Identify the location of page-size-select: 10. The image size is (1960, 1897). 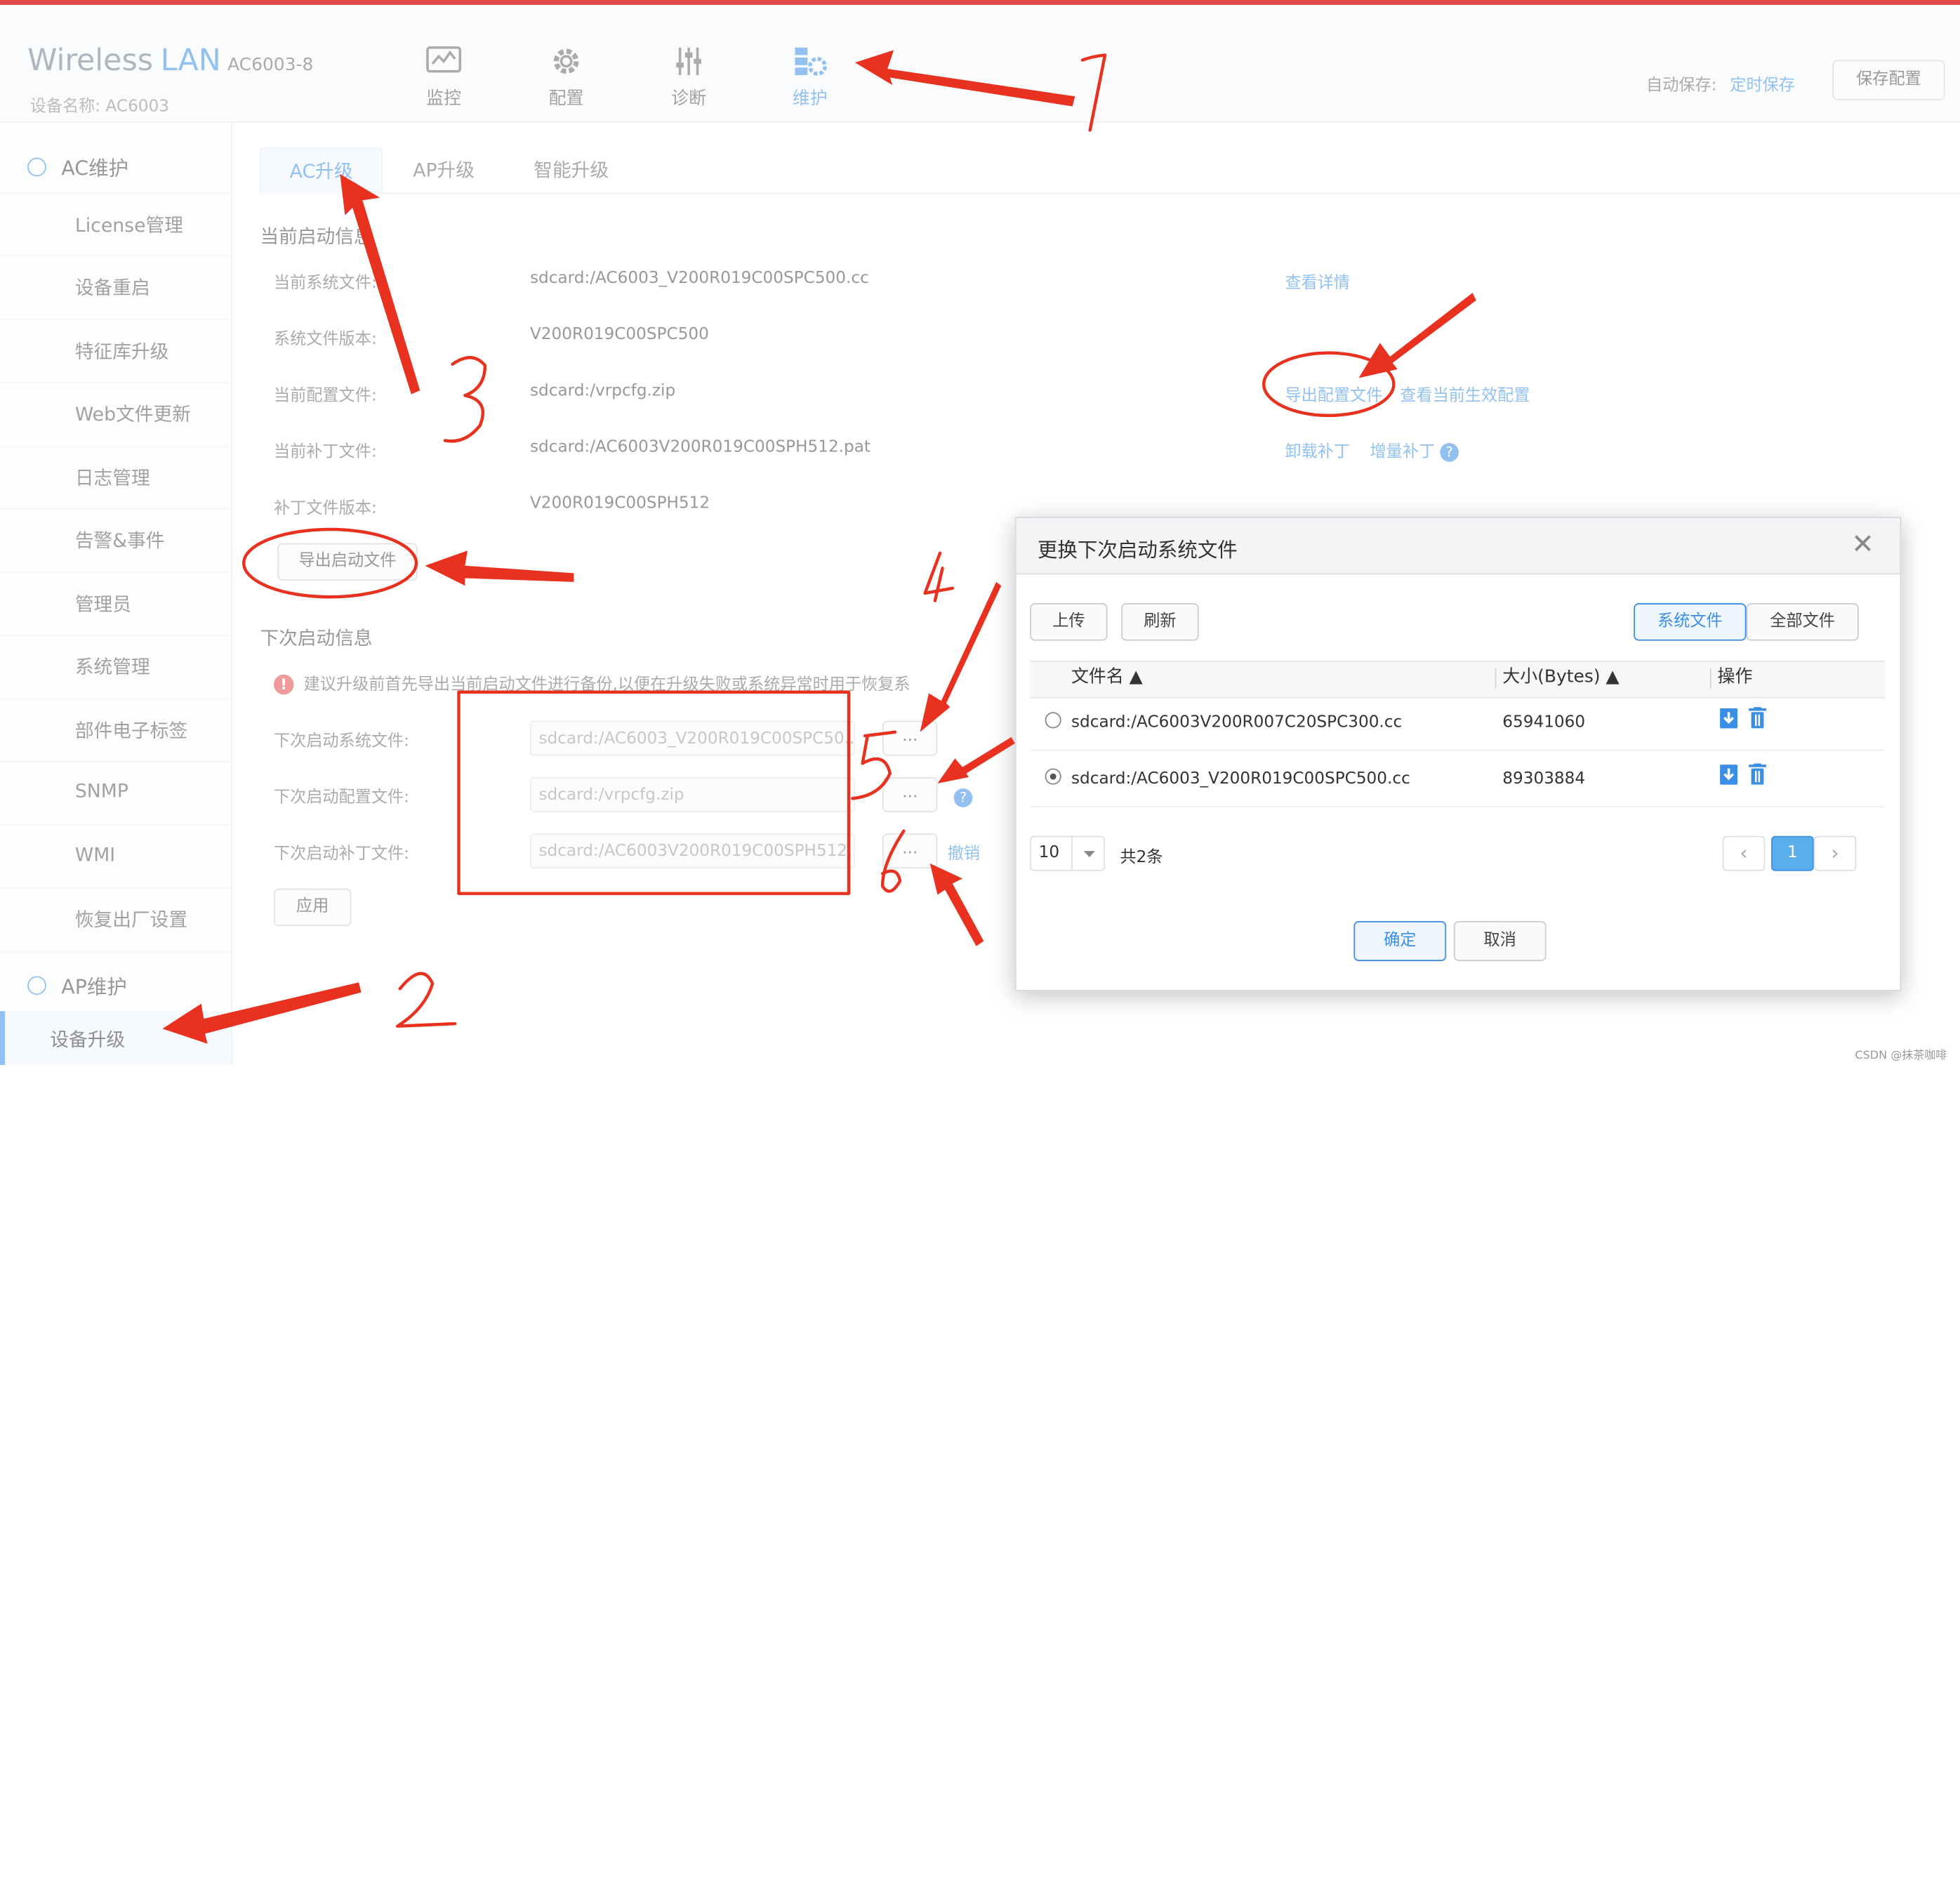
(1068, 853).